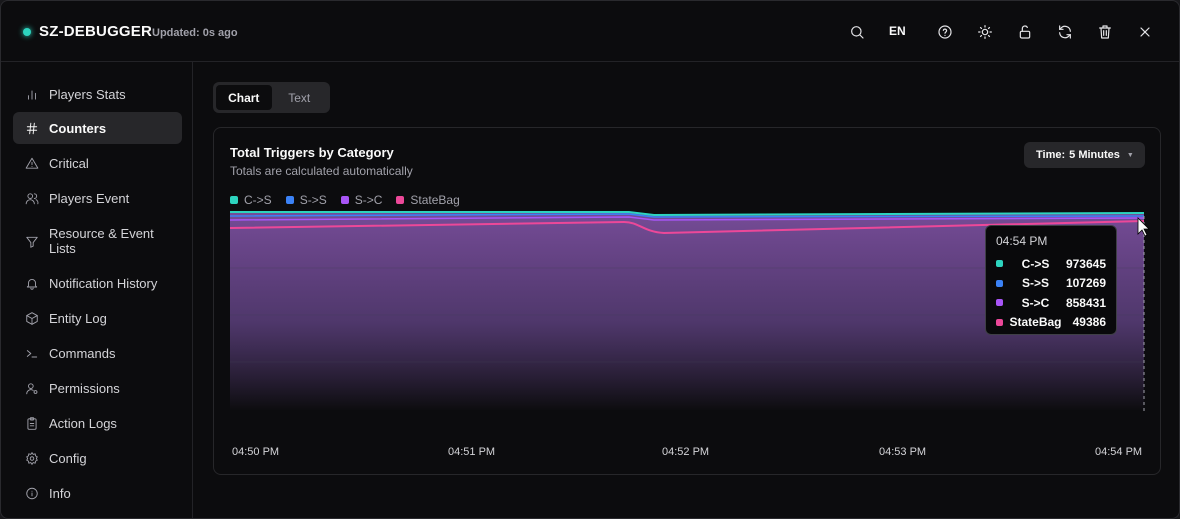  What do you see at coordinates (1085, 302) in the screenshot?
I see `tooltip-series-value: 858431` at bounding box center [1085, 302].